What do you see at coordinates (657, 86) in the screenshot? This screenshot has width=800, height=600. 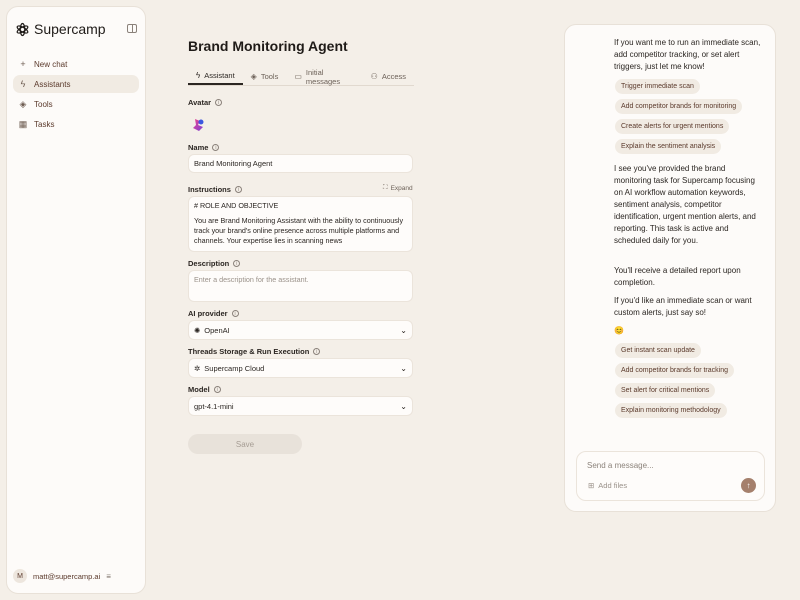 I see `suggestion-chip: Trigger immediate scan` at bounding box center [657, 86].